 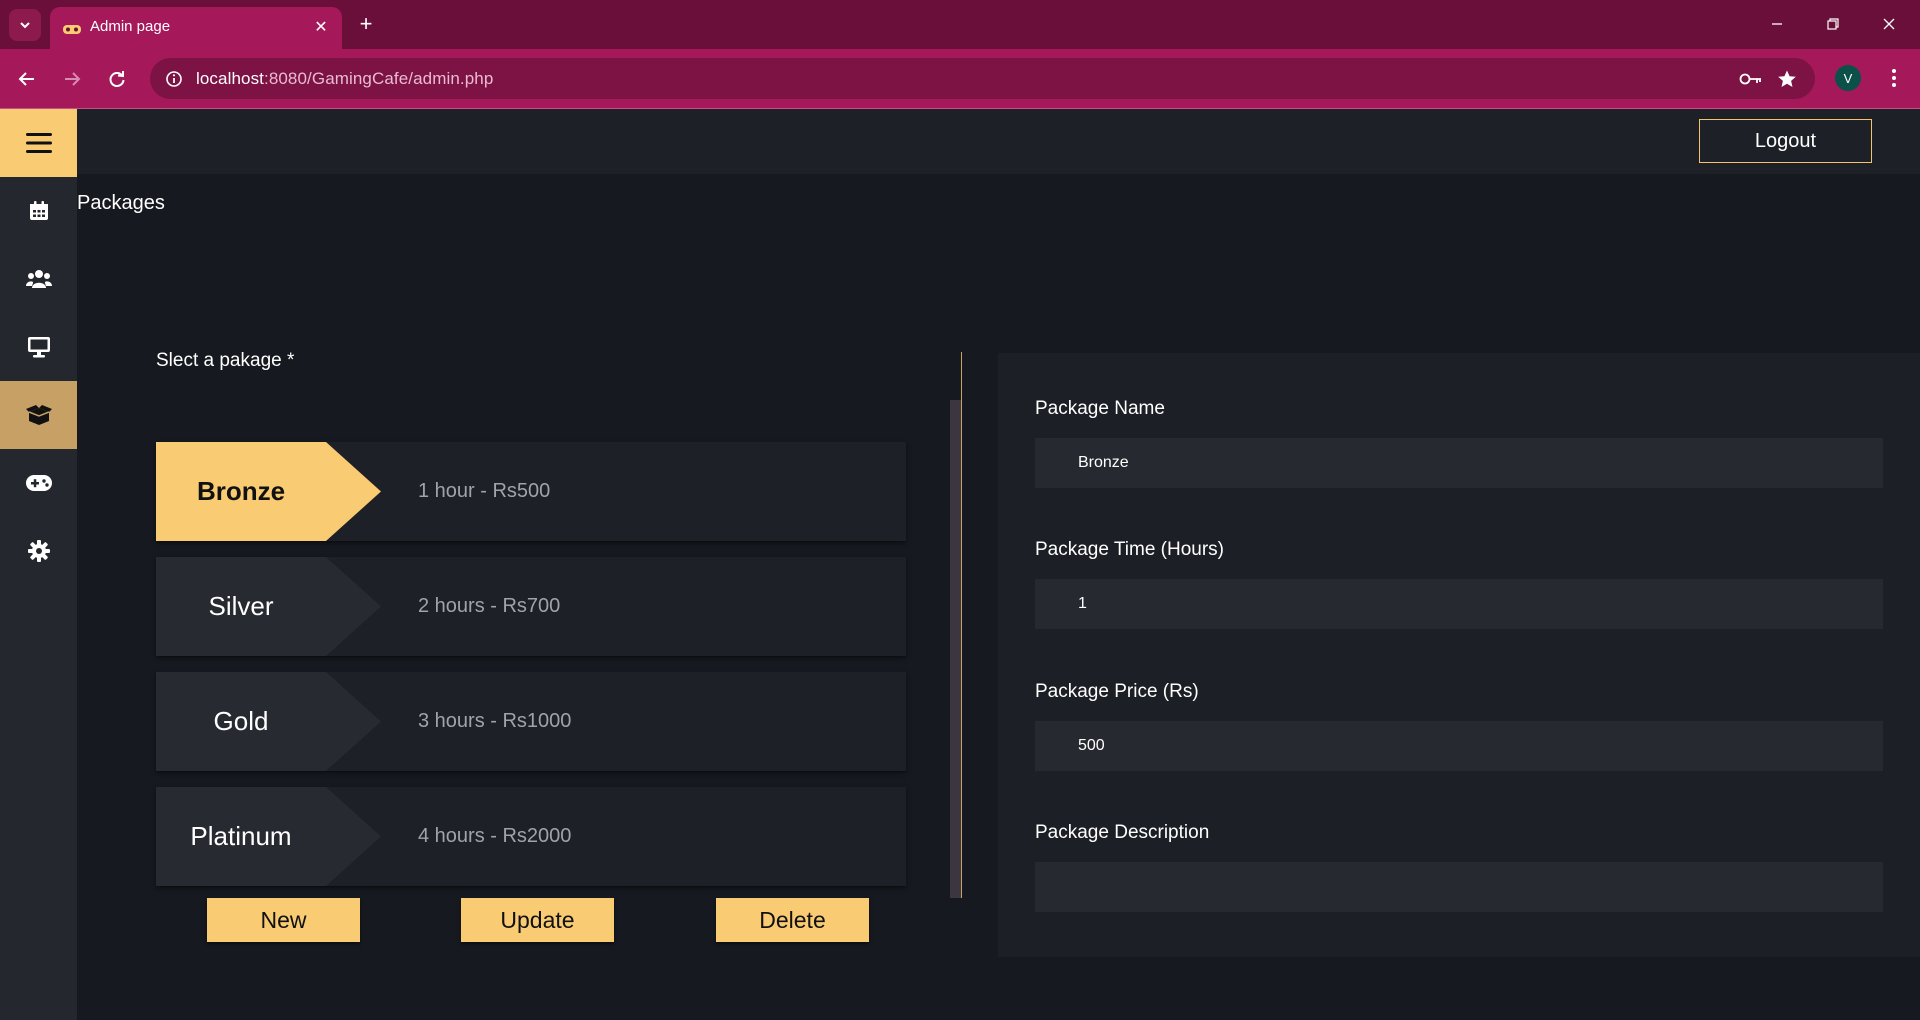 What do you see at coordinates (283, 920) in the screenshot?
I see `new-button: New` at bounding box center [283, 920].